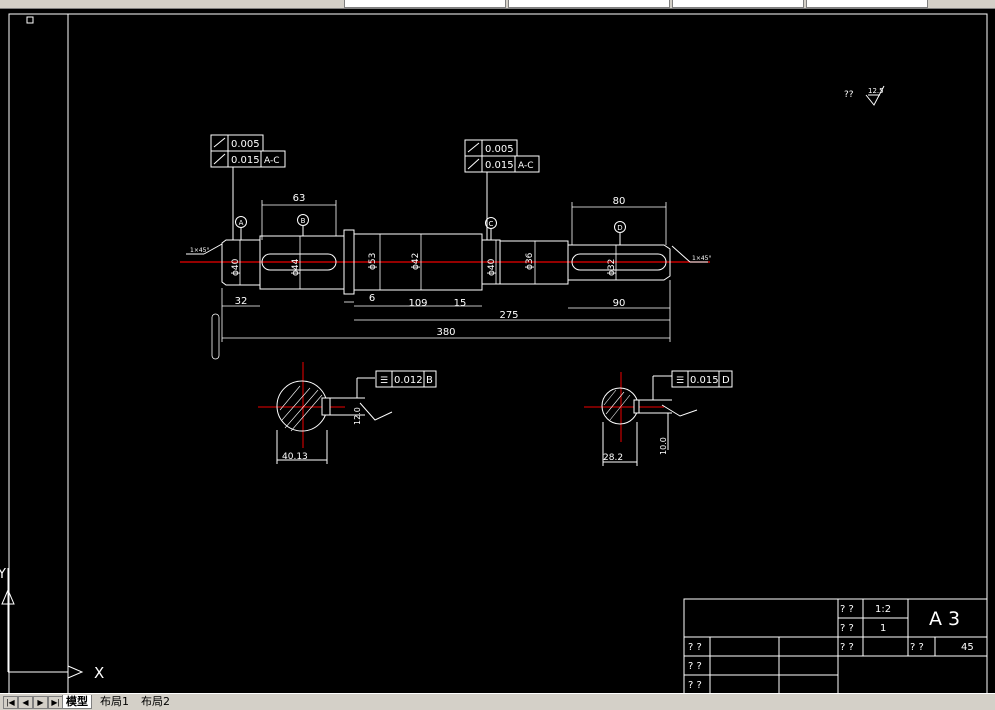 This screenshot has width=995, height=710. What do you see at coordinates (847, 647) in the screenshot?
I see `weight-label: ? ?` at bounding box center [847, 647].